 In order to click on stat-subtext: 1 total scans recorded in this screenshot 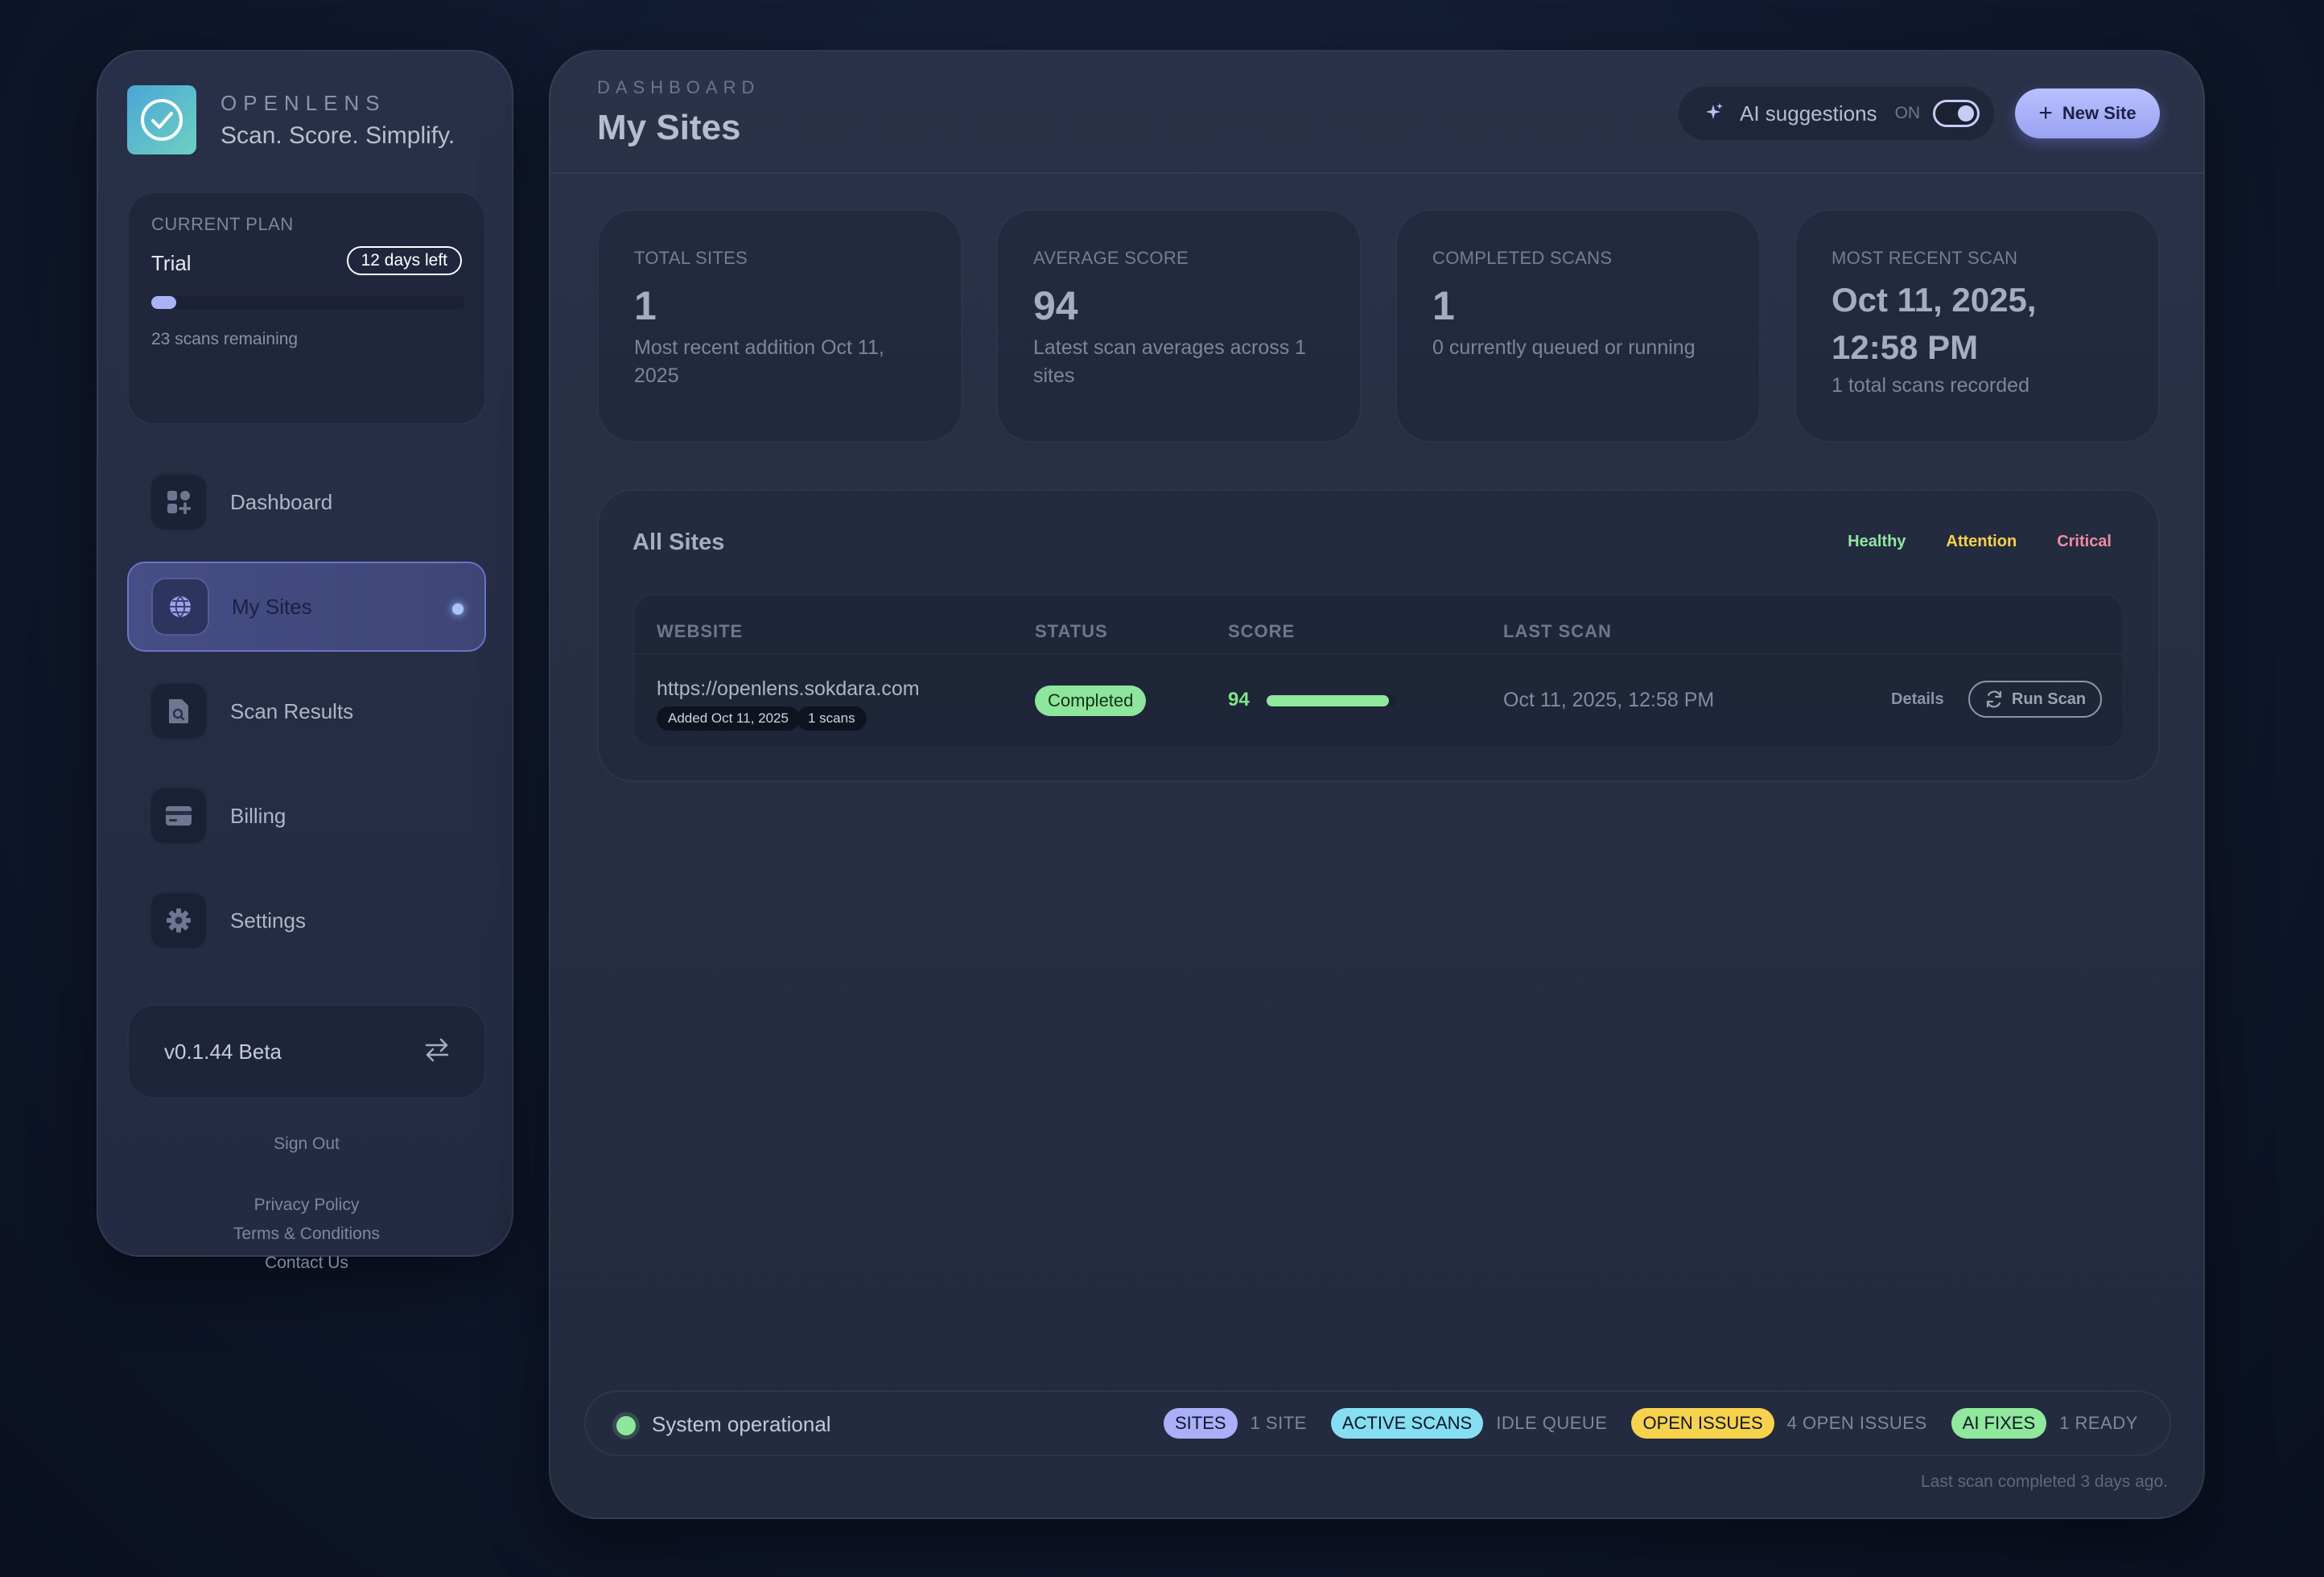, I will do `click(1930, 385)`.